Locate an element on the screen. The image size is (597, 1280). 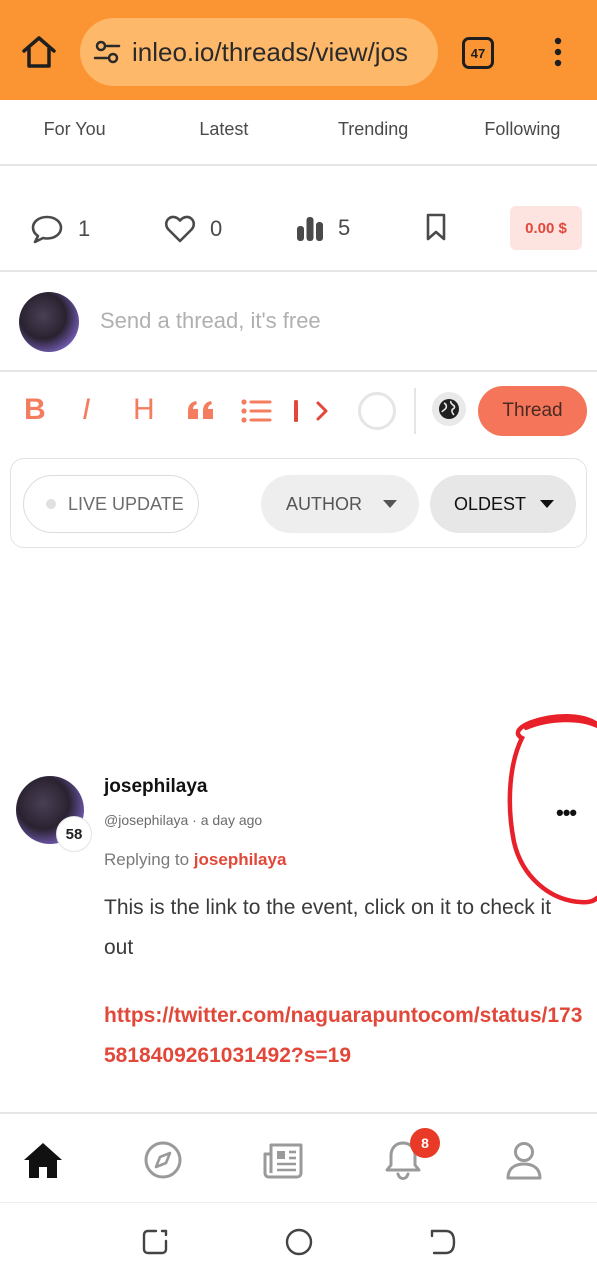
quote-icon is located at coordinates (201, 410).